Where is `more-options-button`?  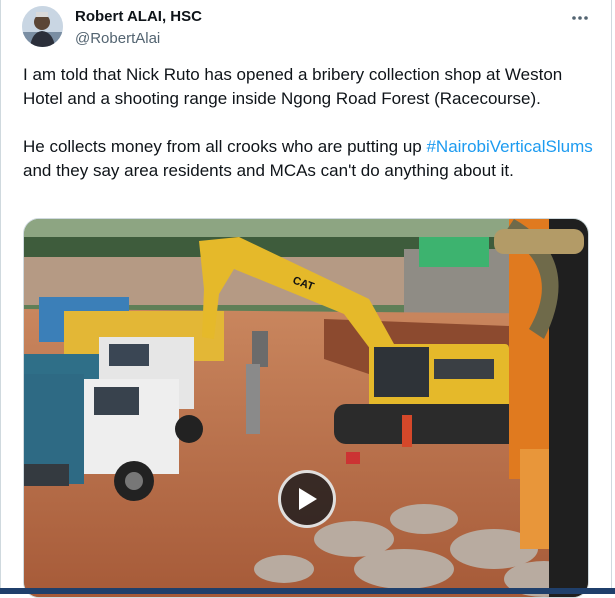 more-options-button is located at coordinates (580, 18).